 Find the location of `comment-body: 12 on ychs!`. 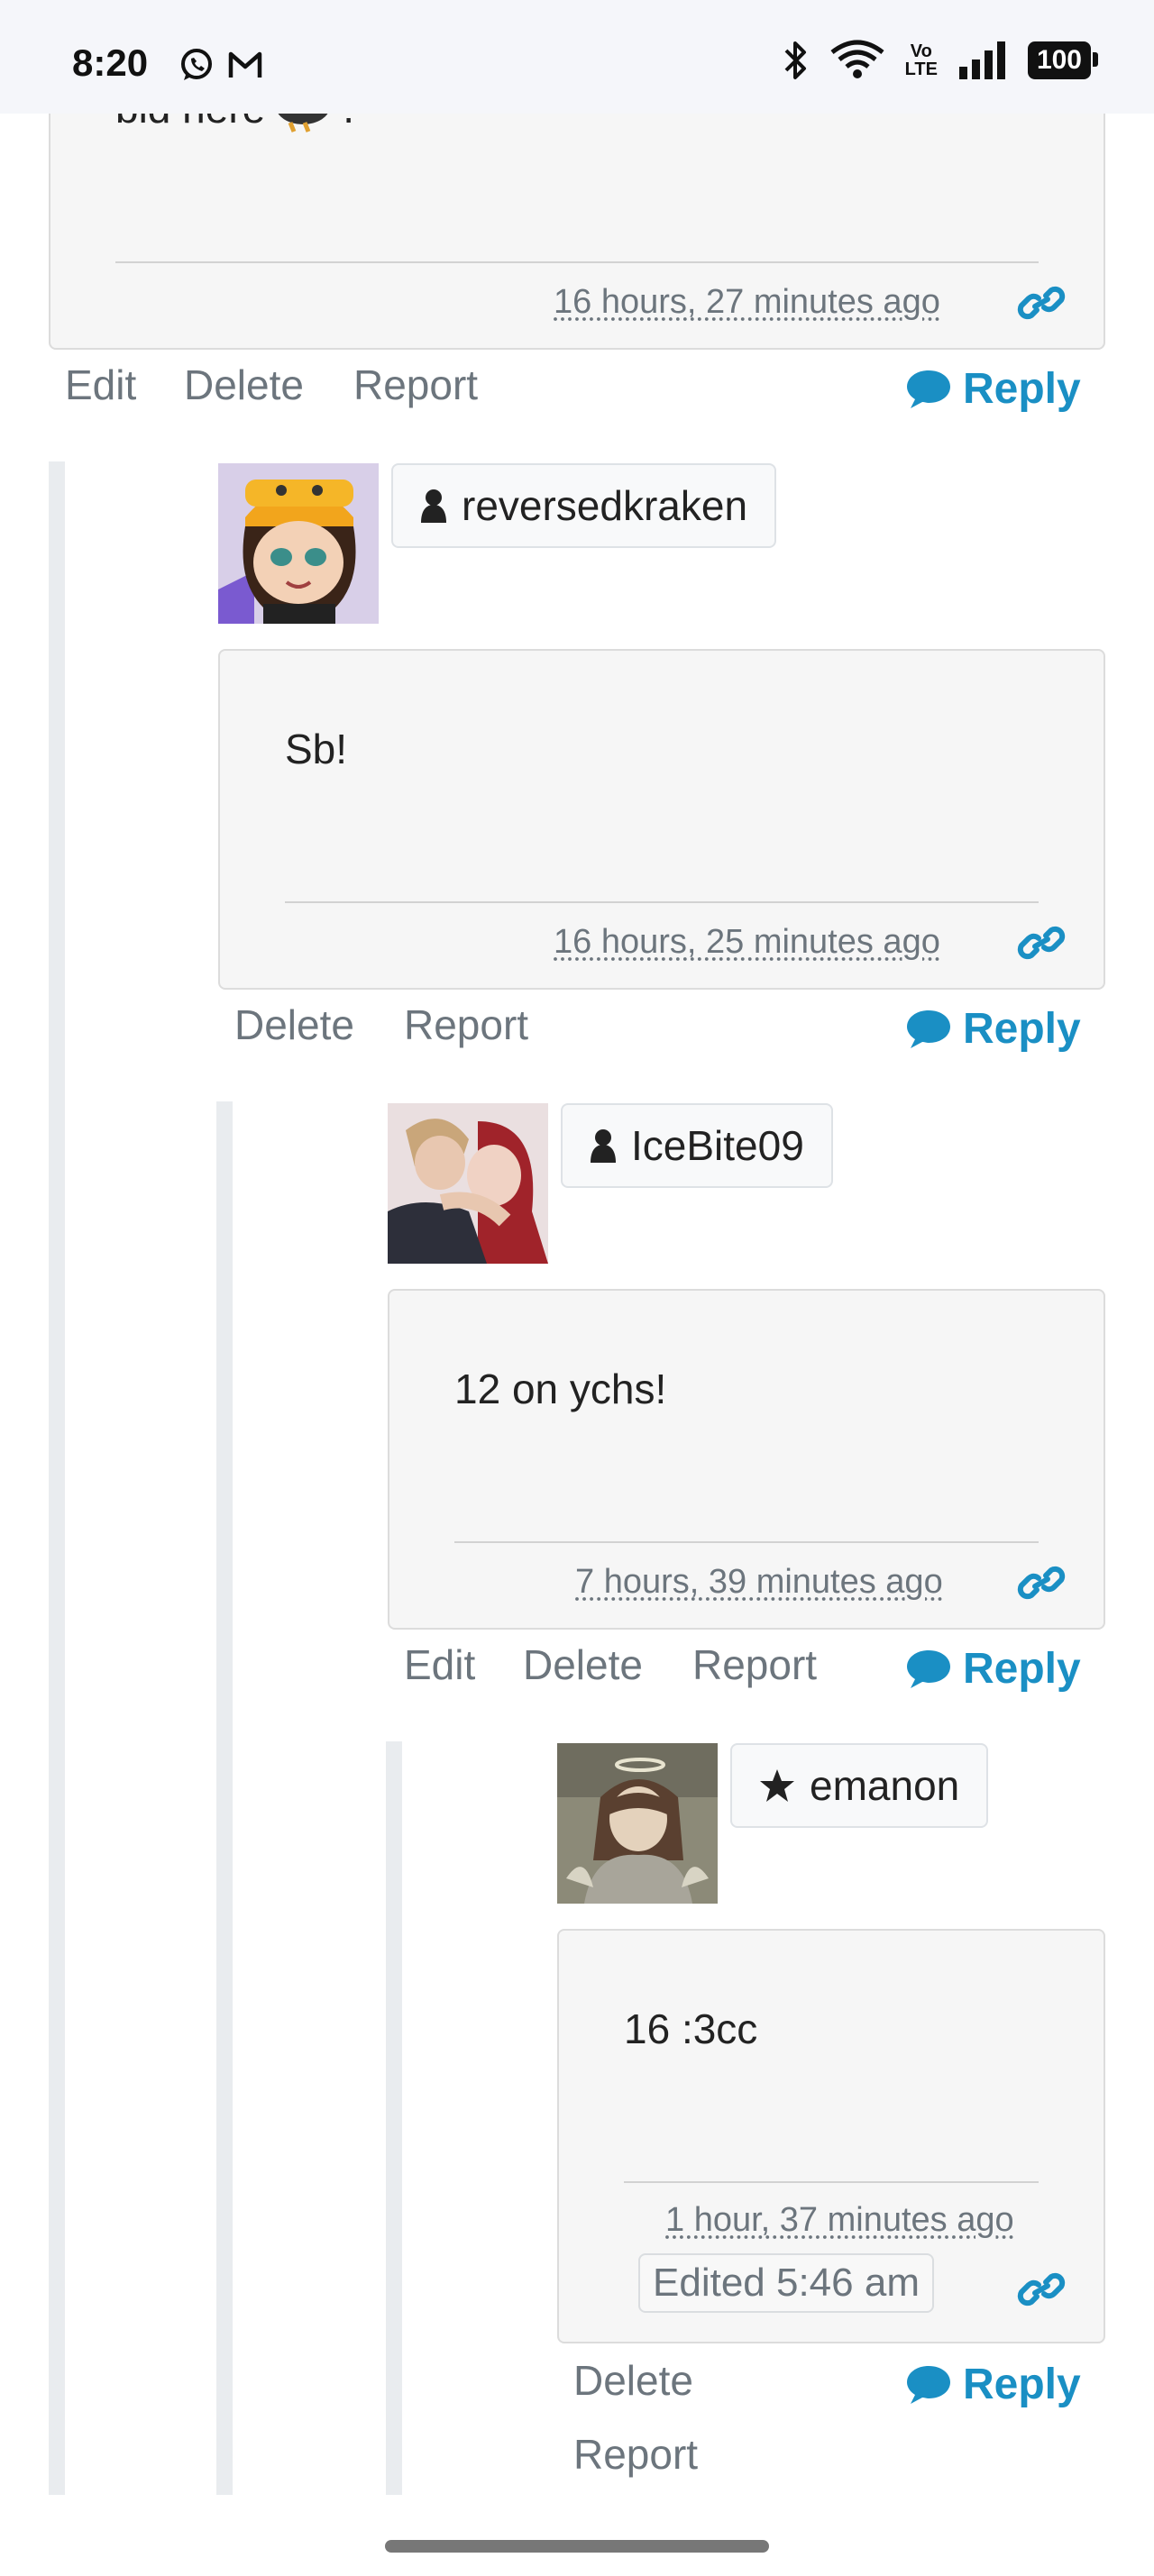

comment-body: 12 on ychs! is located at coordinates (560, 1389).